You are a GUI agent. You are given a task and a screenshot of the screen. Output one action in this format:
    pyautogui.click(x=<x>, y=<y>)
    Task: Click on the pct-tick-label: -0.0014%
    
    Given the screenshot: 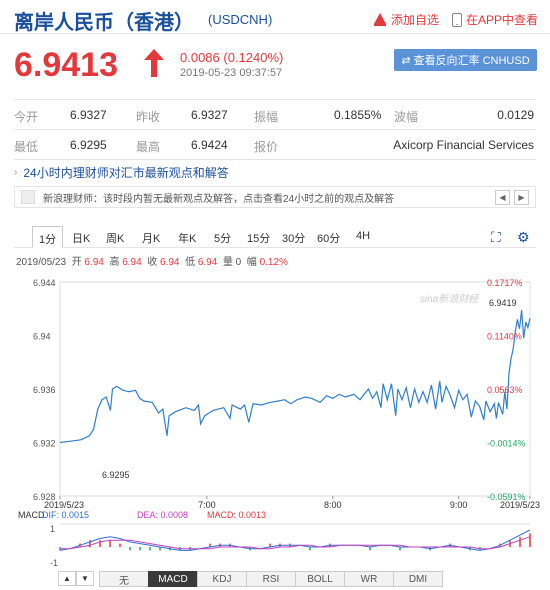 What is the action you would take?
    pyautogui.click(x=506, y=444)
    